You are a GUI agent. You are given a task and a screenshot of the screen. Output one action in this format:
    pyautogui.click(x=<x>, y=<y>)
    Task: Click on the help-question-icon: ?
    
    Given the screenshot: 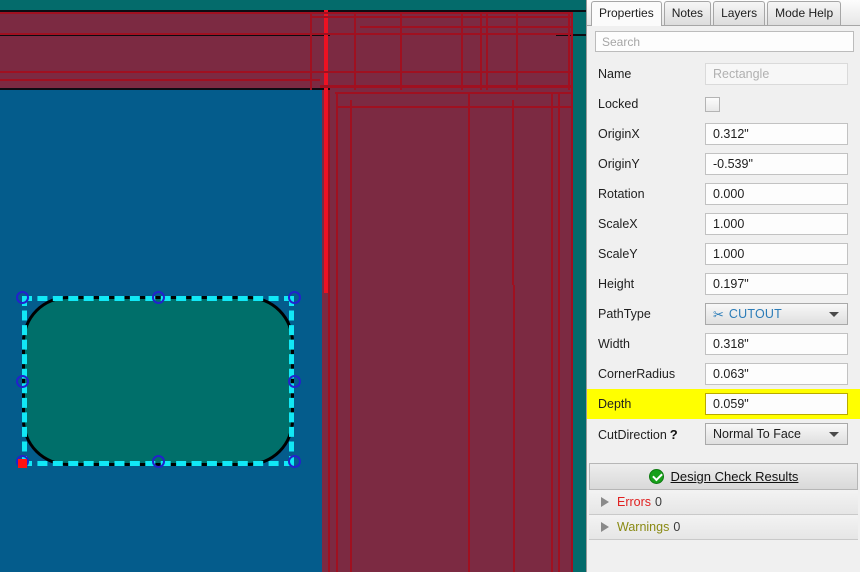 What is the action you would take?
    pyautogui.click(x=674, y=434)
    